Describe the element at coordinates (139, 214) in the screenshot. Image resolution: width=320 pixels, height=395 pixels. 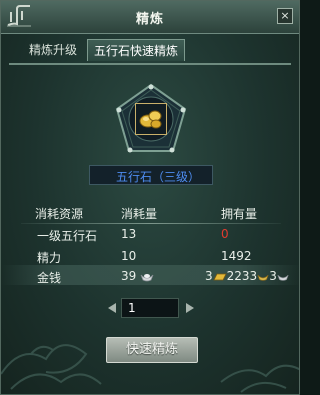
I see `header-cost: 消耗量` at that location.